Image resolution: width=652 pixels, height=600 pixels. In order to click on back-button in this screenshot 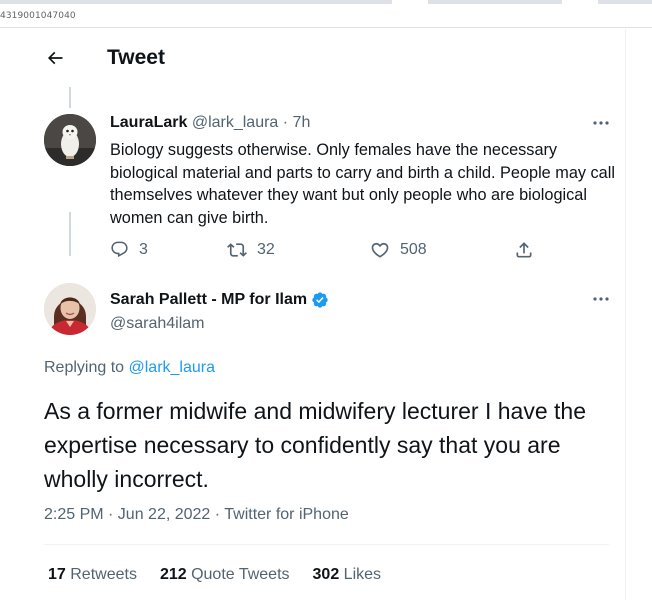, I will do `click(55, 58)`.